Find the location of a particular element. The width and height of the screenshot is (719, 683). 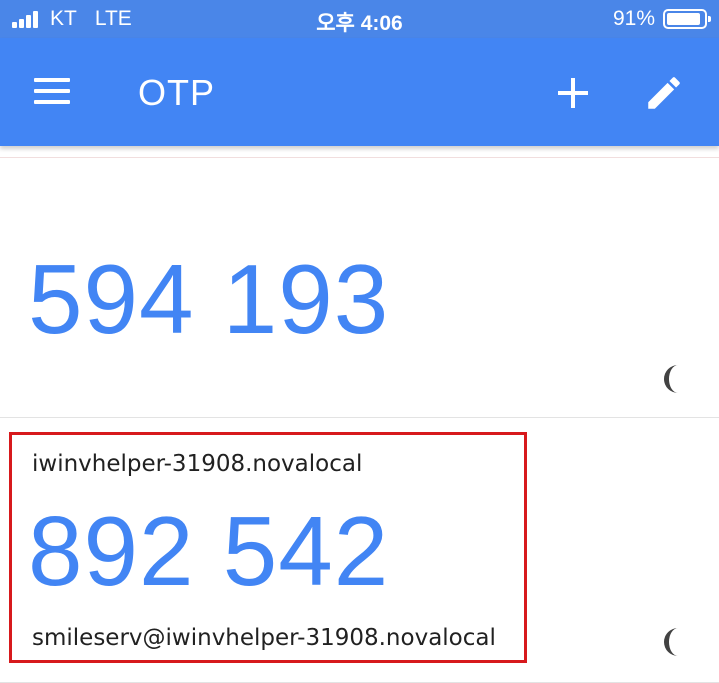

menu-icon is located at coordinates (53, 92).